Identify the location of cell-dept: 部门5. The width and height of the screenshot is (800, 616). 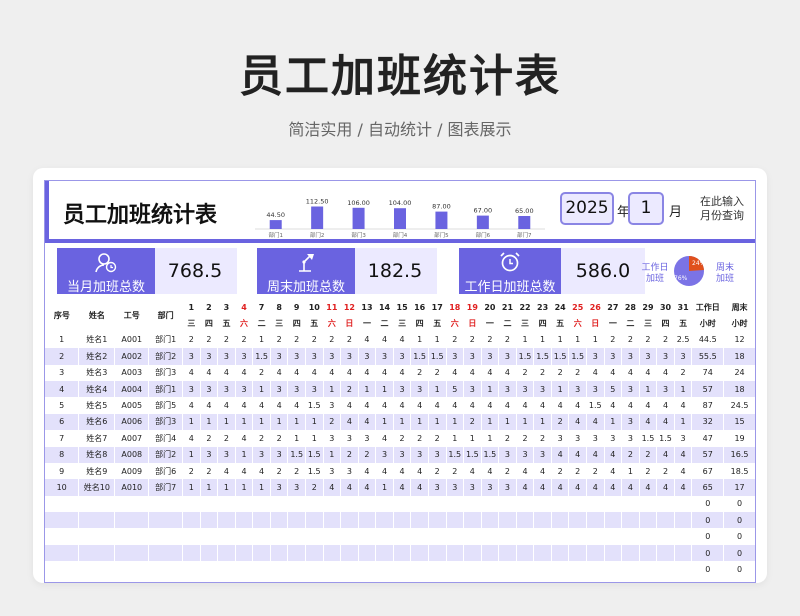
(166, 405).